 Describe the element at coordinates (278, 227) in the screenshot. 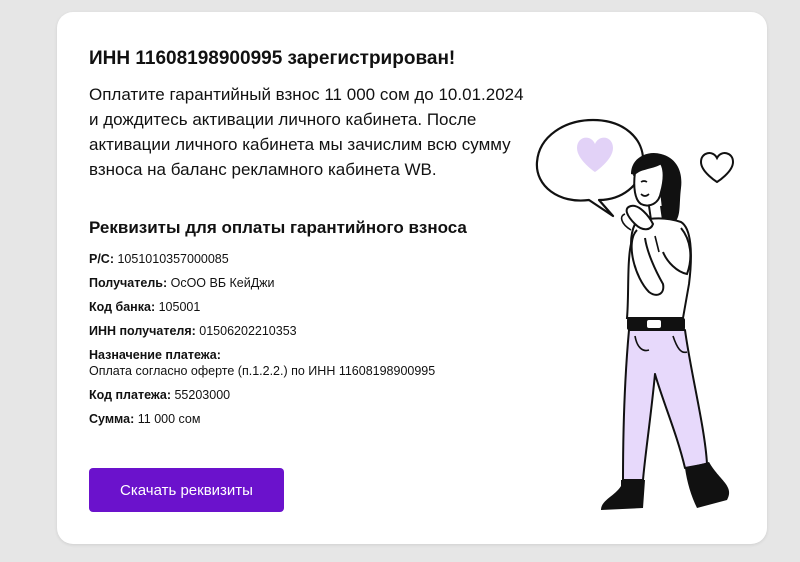

I see `requisites-heading: Реквизиты для оплаты гарантийного взноса` at that location.